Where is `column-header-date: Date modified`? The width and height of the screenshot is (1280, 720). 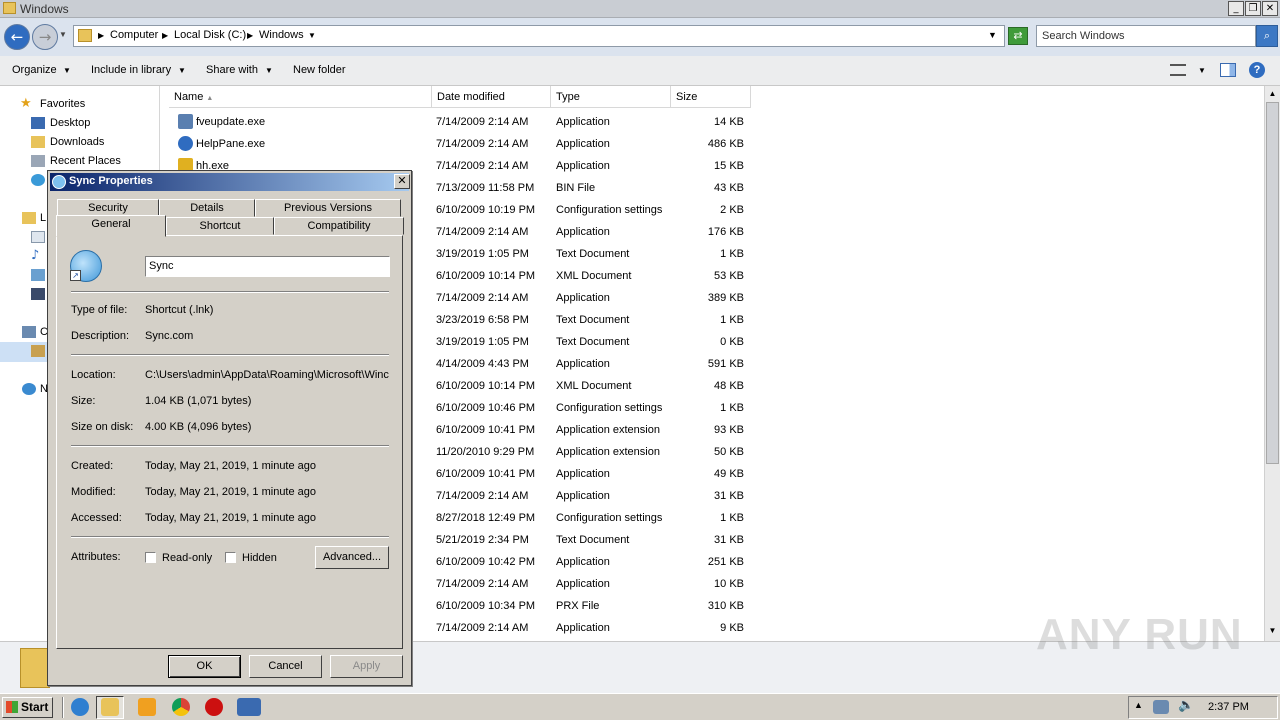 column-header-date: Date modified is located at coordinates (491, 97).